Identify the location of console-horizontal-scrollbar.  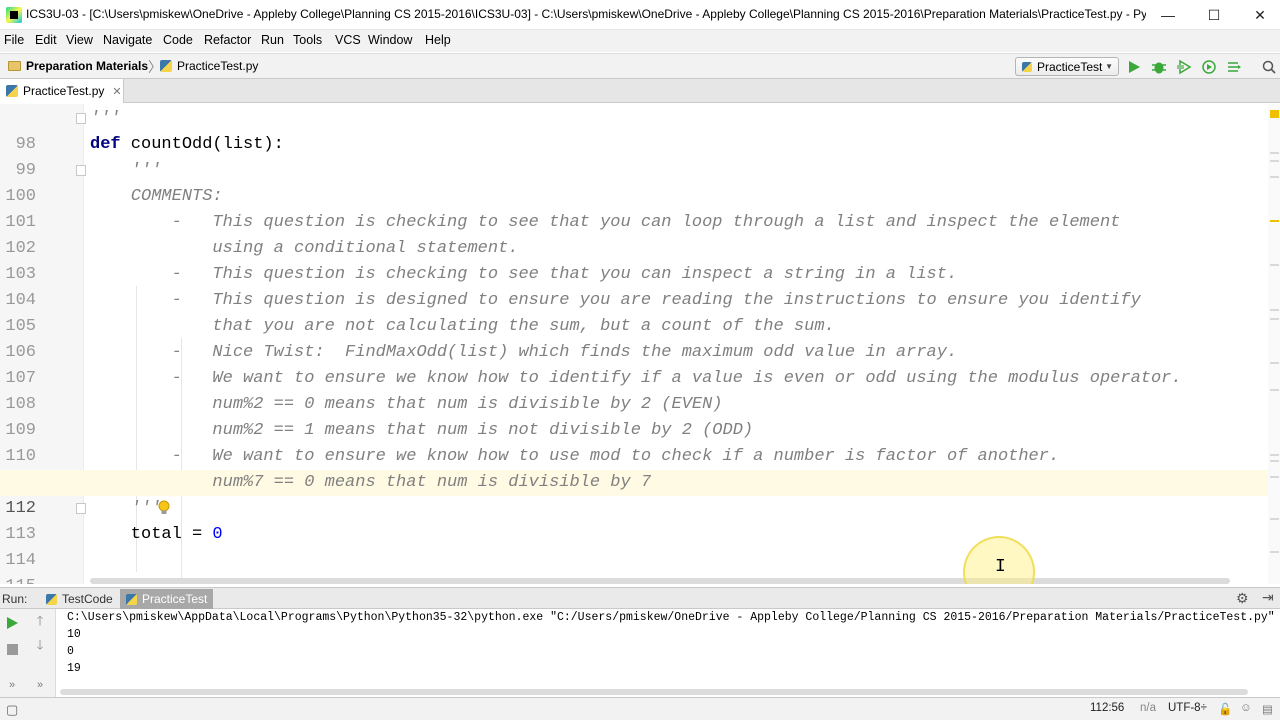
(654, 692).